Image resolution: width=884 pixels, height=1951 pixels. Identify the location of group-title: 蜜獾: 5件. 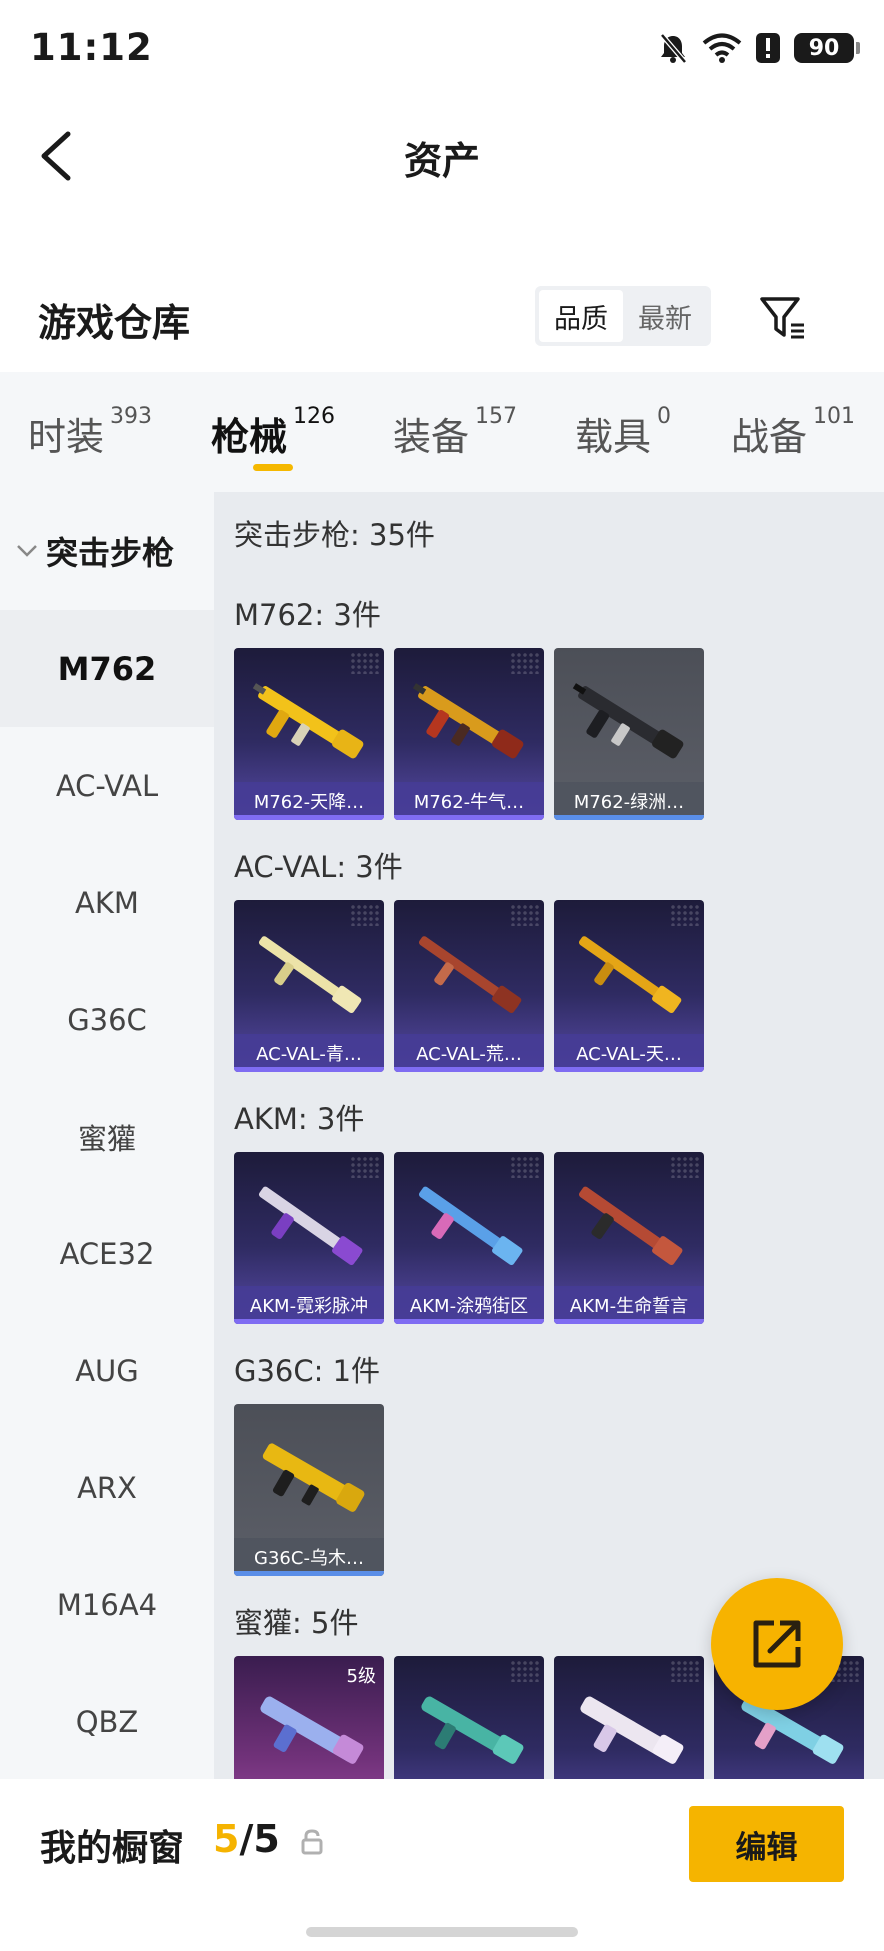
(296, 1623).